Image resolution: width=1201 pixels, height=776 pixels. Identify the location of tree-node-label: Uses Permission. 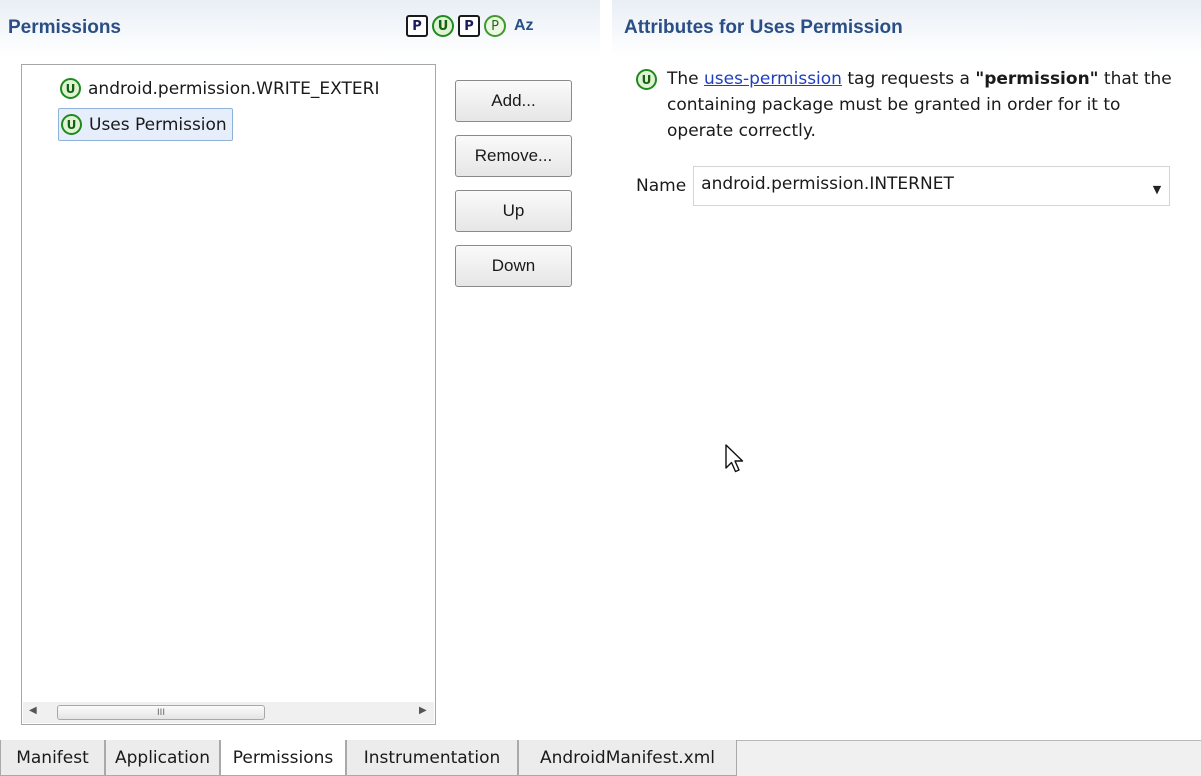
(158, 124).